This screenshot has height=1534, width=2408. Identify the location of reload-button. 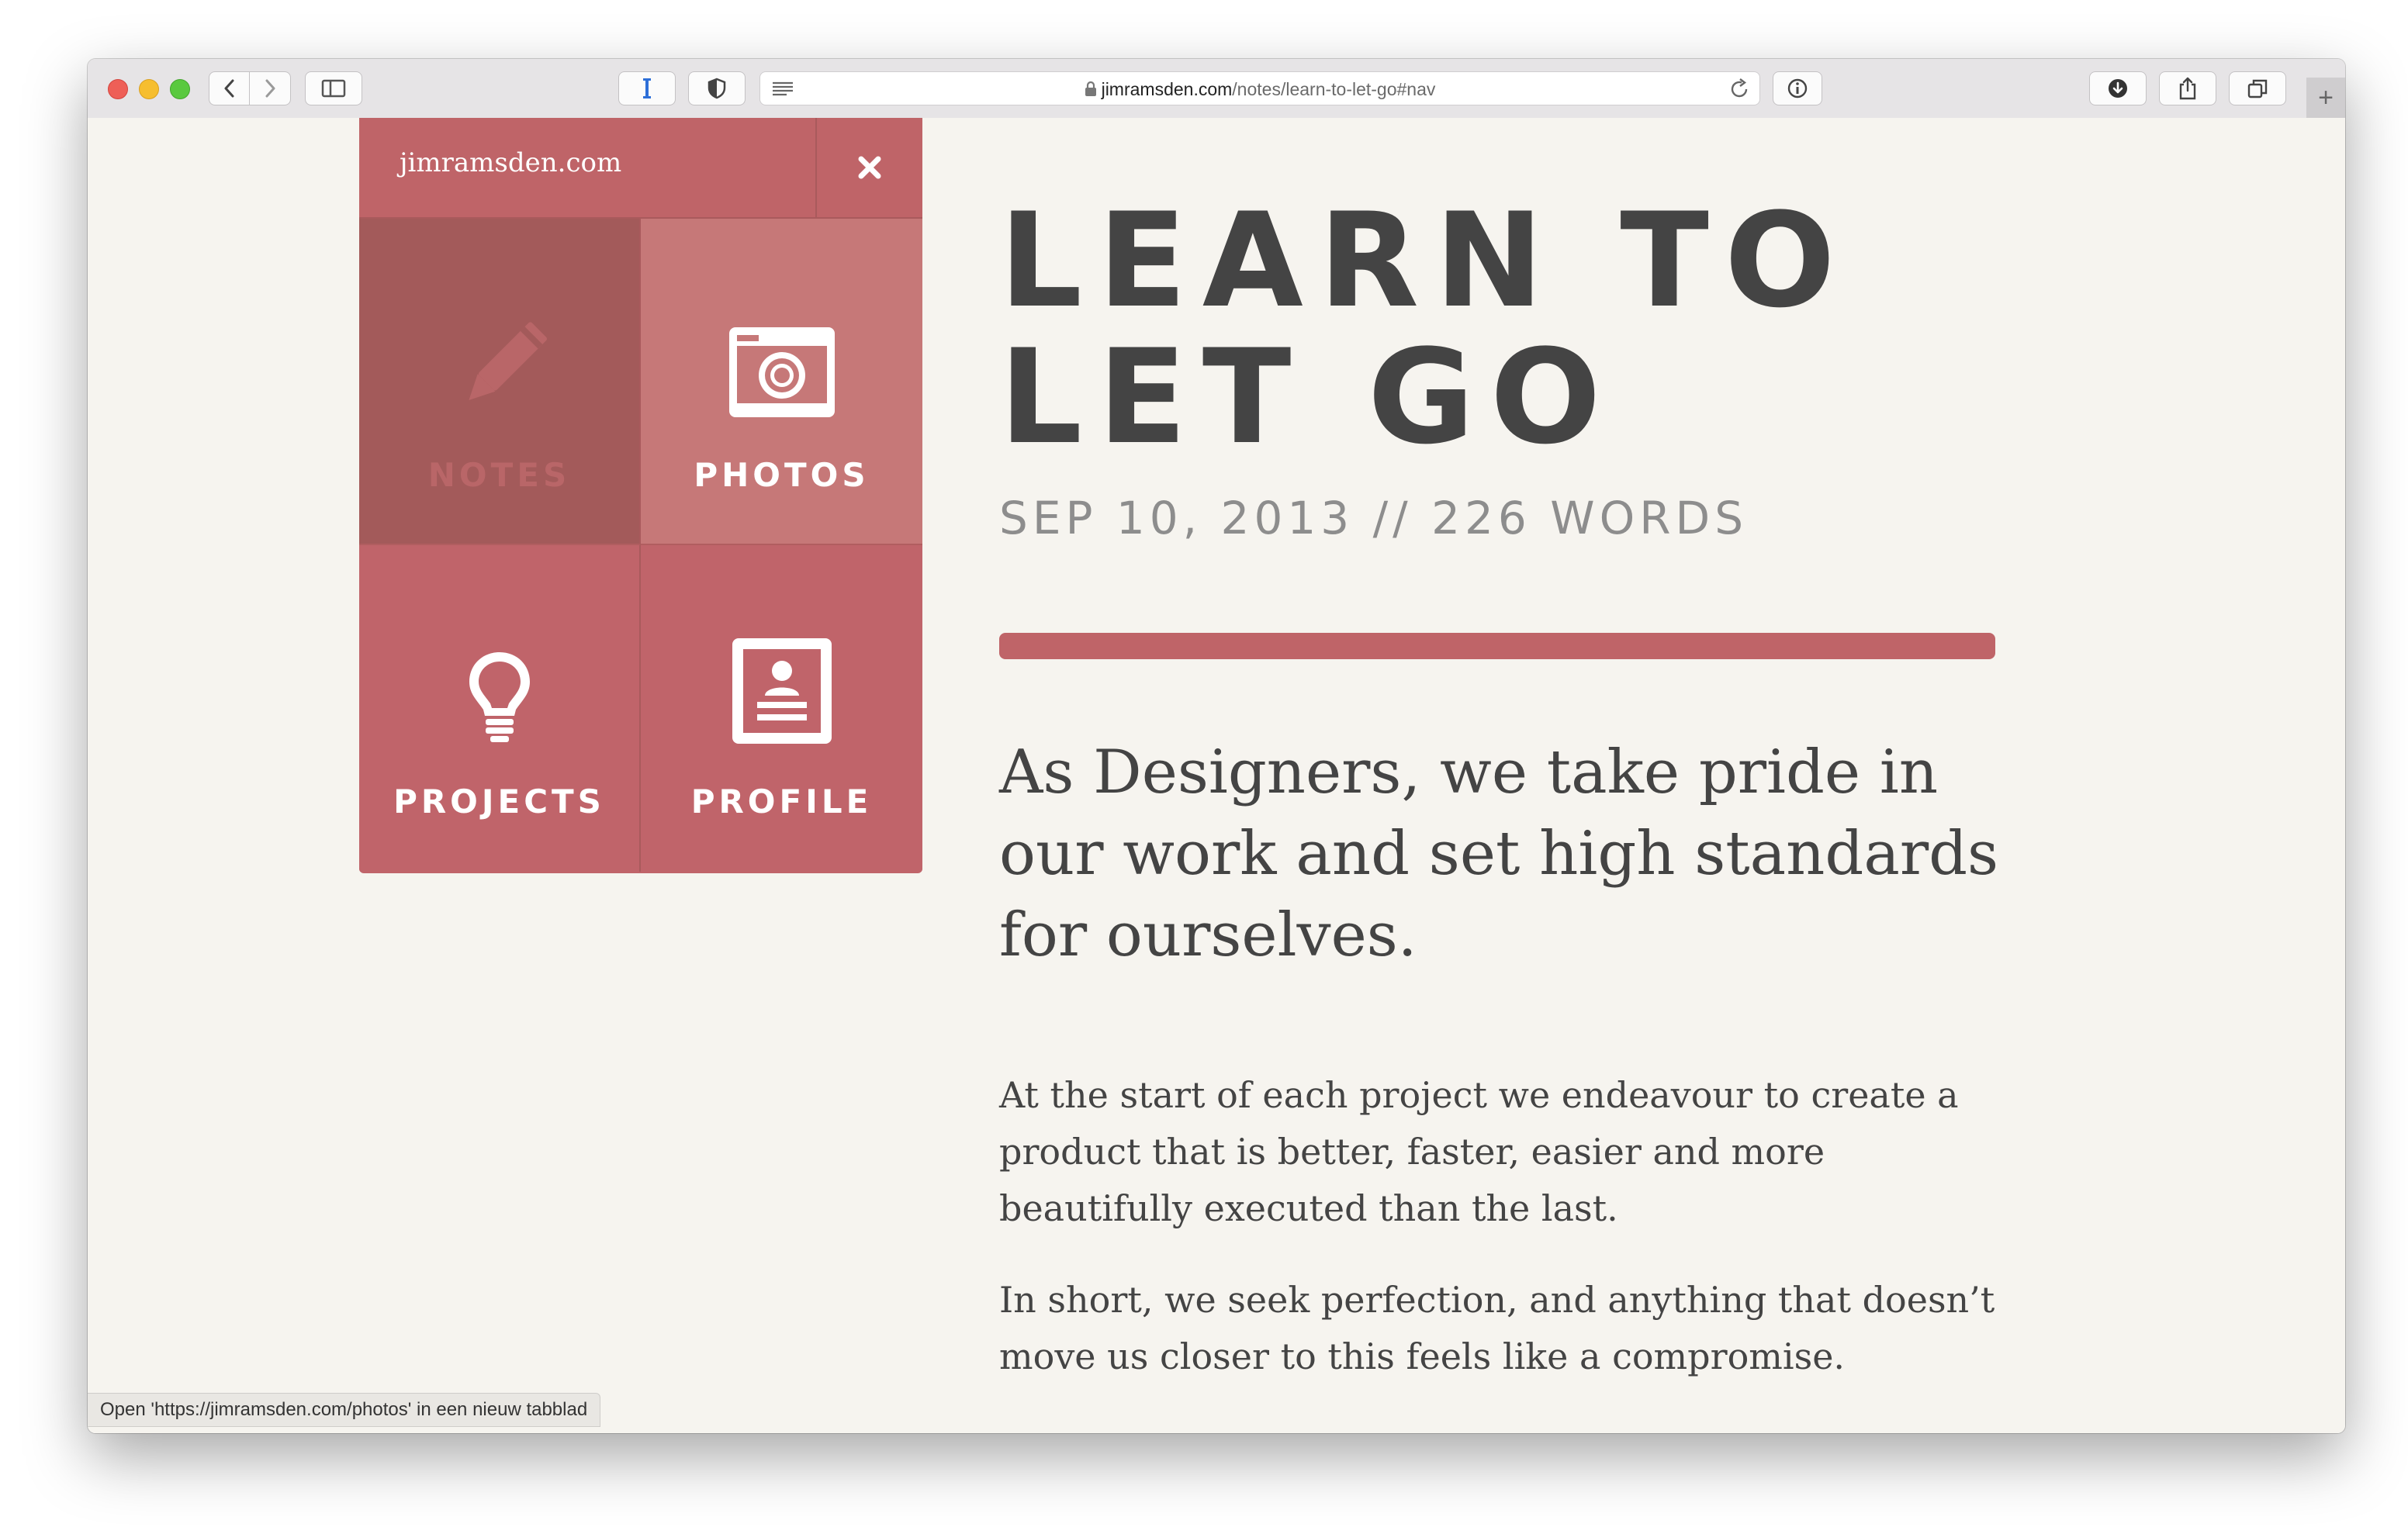
(1739, 90).